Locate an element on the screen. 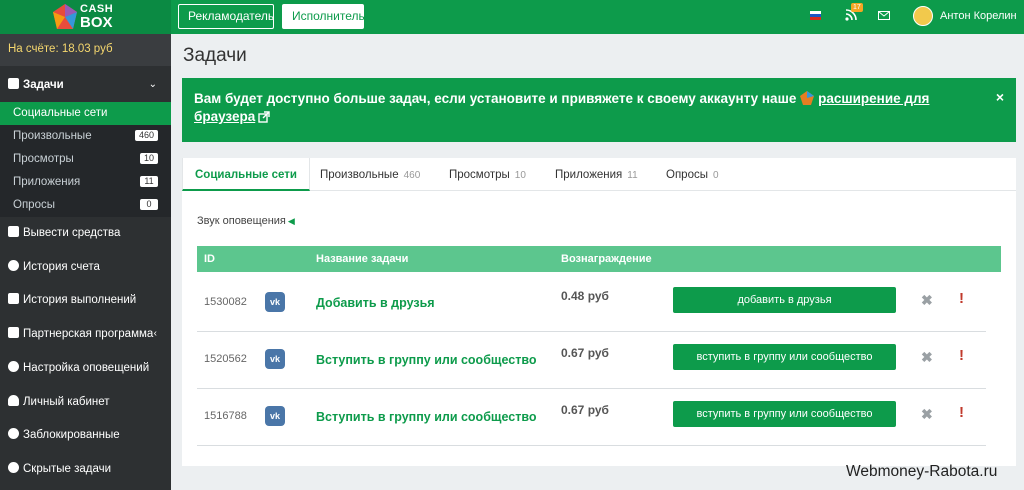 The height and width of the screenshot is (490, 1024). tab-label: Социальные сети is located at coordinates (246, 175).